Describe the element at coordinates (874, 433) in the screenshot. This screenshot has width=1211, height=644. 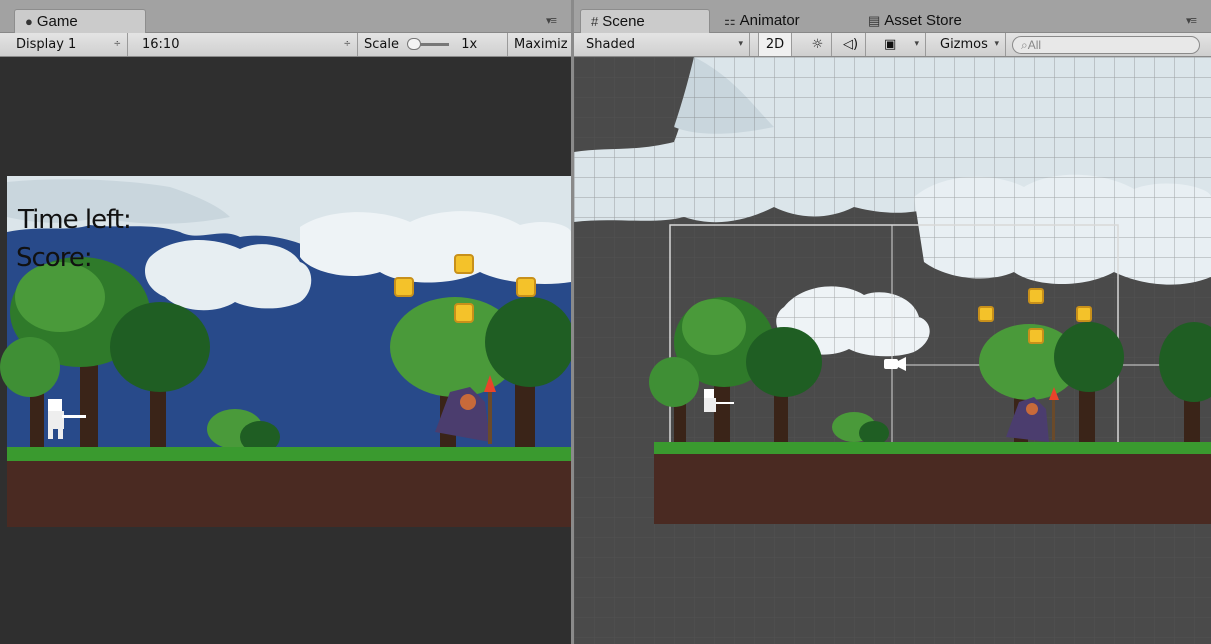
I see `scene-bush` at that location.